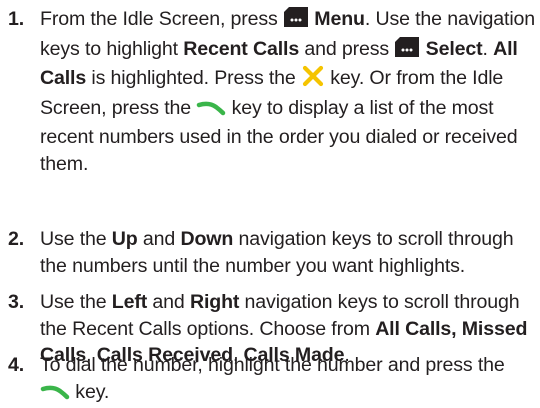 This screenshot has height=408, width=540. I want to click on bold-term: Left, so click(129, 302).